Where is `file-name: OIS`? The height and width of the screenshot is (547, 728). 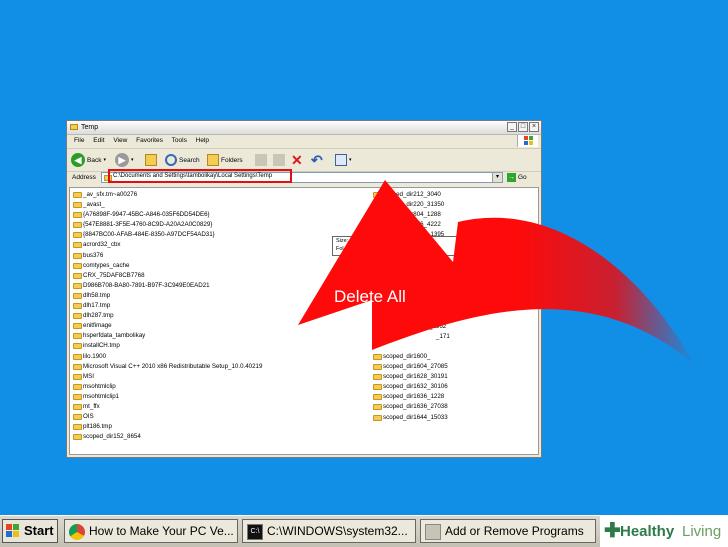 file-name: OIS is located at coordinates (88, 417).